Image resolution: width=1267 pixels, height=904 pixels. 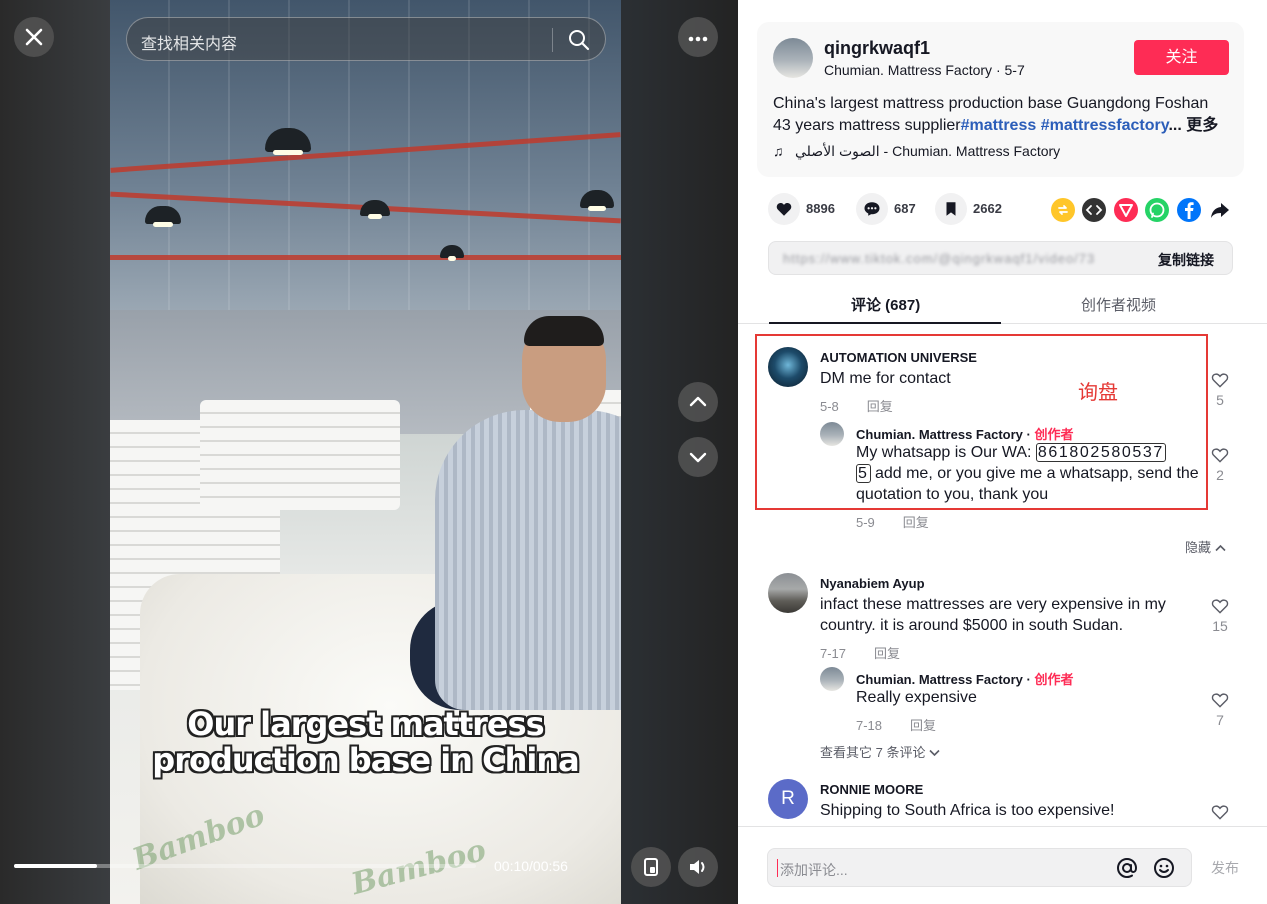 What do you see at coordinates (788, 593) in the screenshot?
I see `comment-avatar` at bounding box center [788, 593].